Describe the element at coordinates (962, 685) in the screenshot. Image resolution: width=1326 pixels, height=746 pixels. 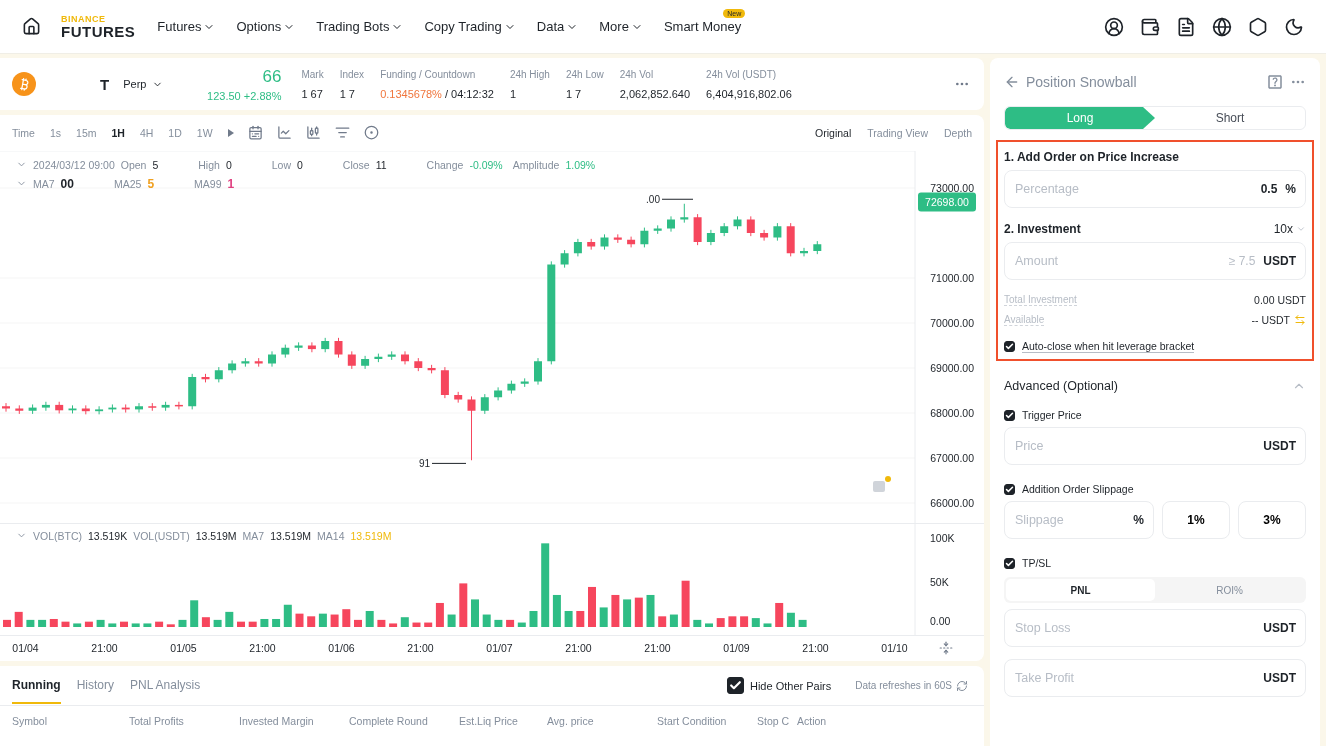
I see `refresh-icon` at that location.